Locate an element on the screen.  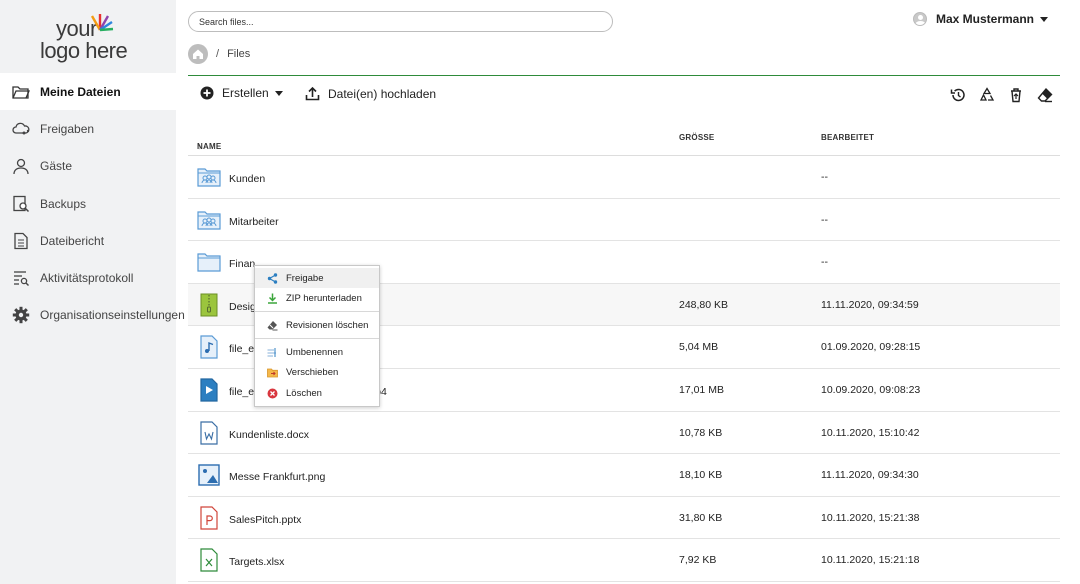
create-button: Erstellen is located at coordinates (241, 93).